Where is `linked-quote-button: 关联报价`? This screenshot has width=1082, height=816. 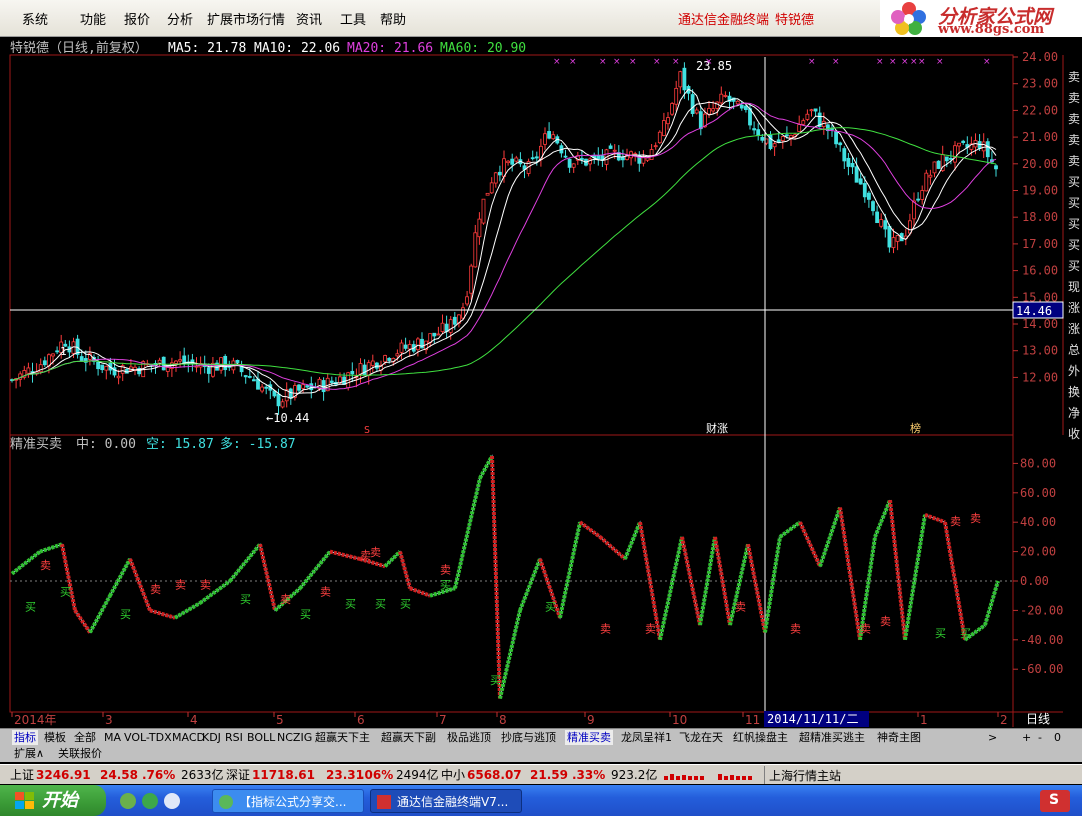
linked-quote-button: 关联报价 is located at coordinates (80, 753).